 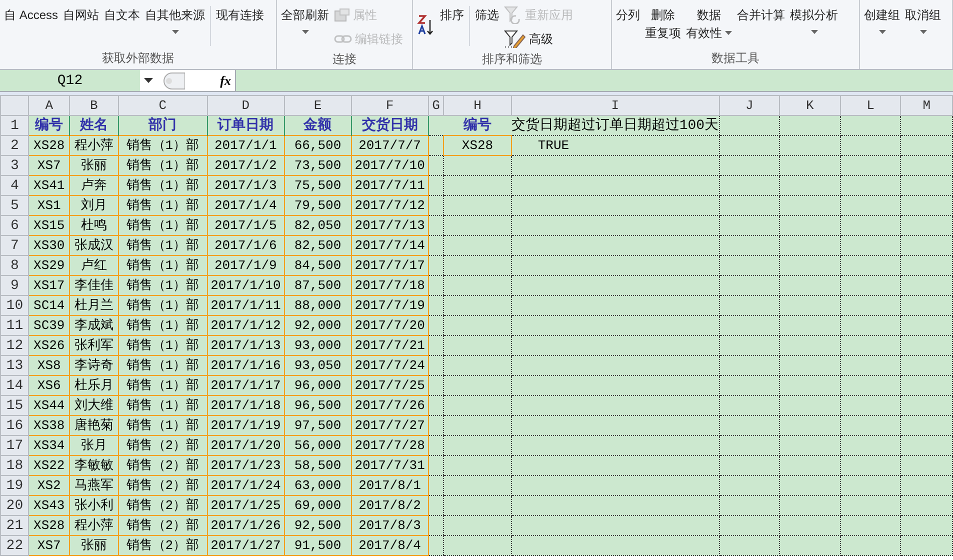 I want to click on table-cell: 2017/1/6, so click(x=245, y=245).